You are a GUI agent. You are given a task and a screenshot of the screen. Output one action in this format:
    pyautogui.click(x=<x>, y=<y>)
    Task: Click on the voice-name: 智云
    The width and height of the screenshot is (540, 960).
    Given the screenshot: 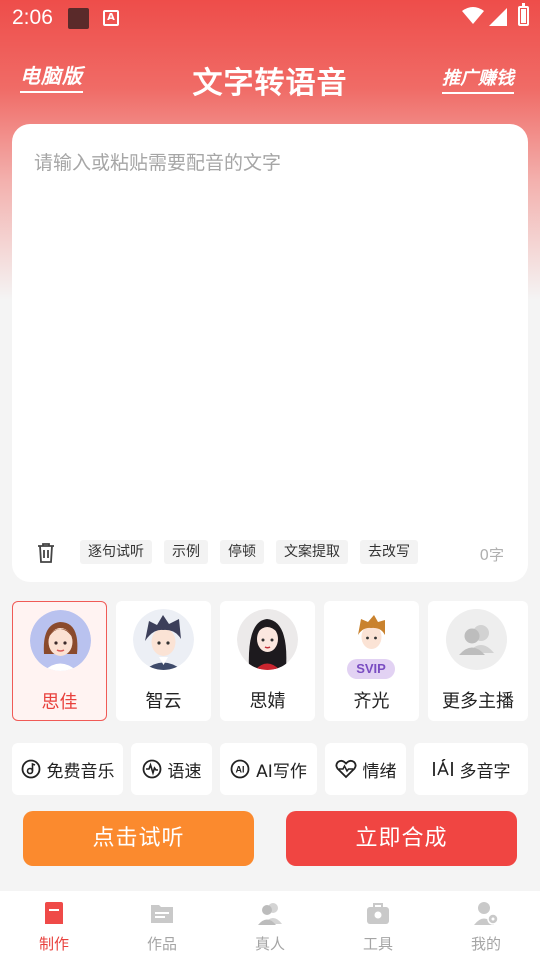 What is the action you would take?
    pyautogui.click(x=163, y=701)
    